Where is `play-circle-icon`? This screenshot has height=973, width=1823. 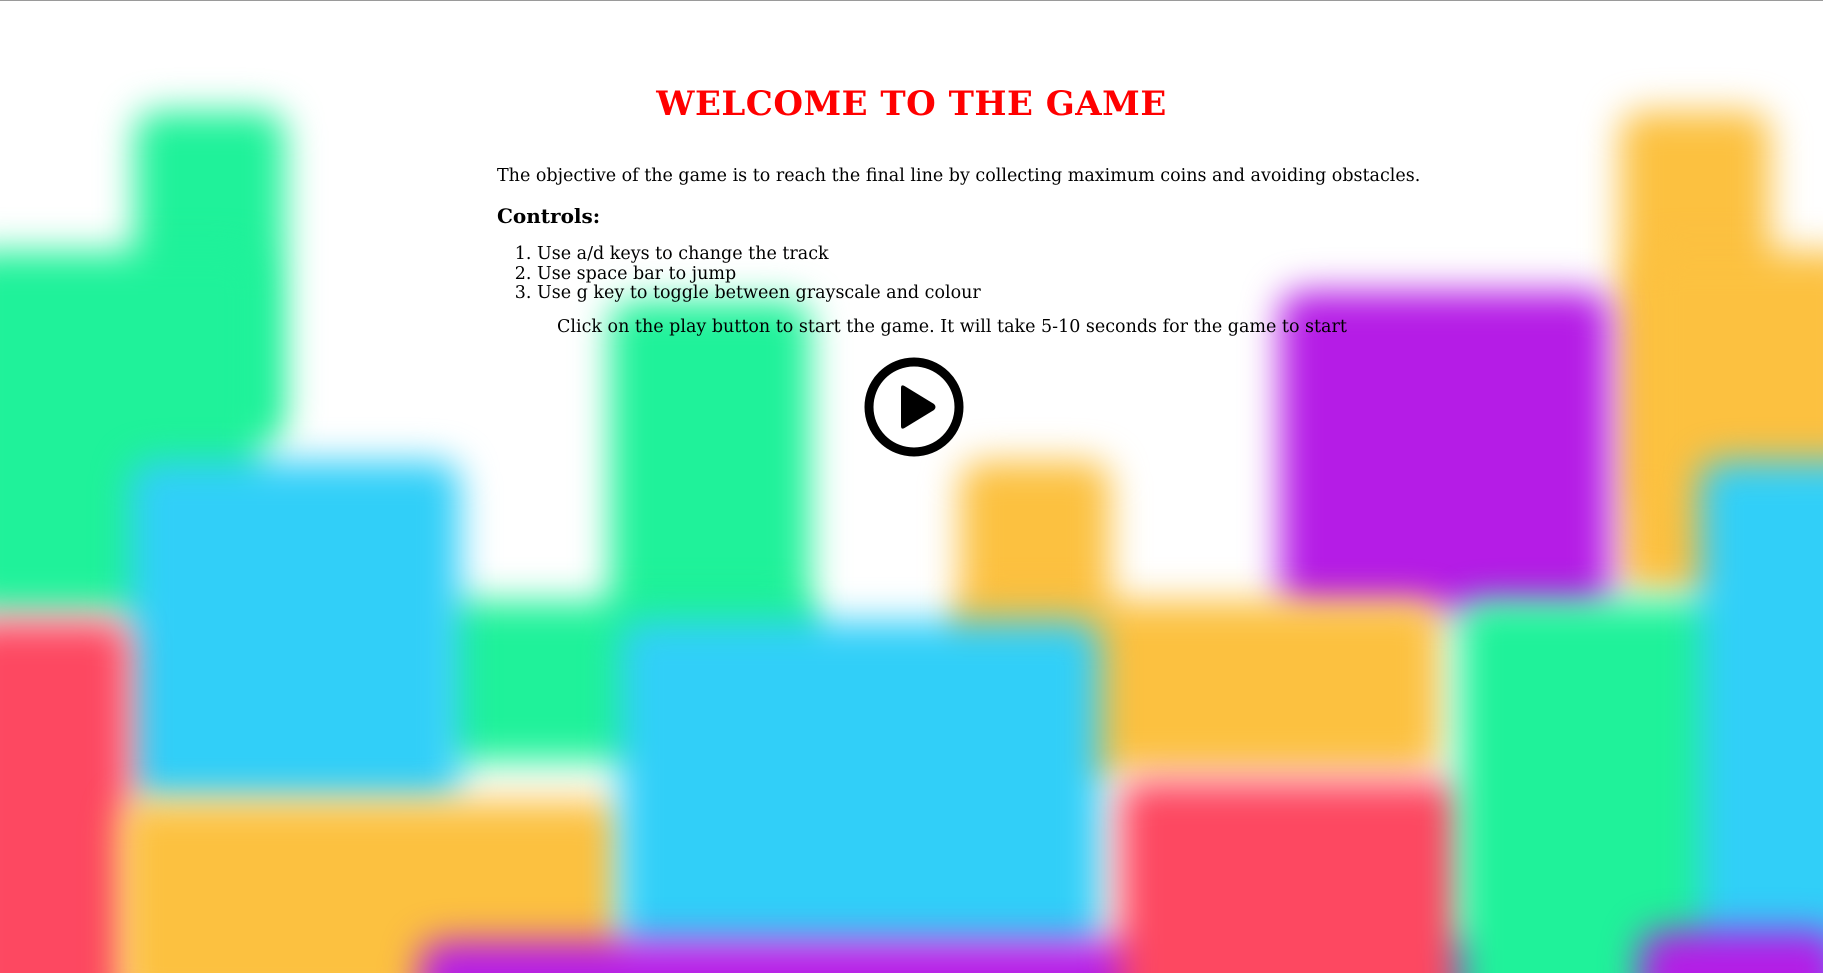 play-circle-icon is located at coordinates (914, 407).